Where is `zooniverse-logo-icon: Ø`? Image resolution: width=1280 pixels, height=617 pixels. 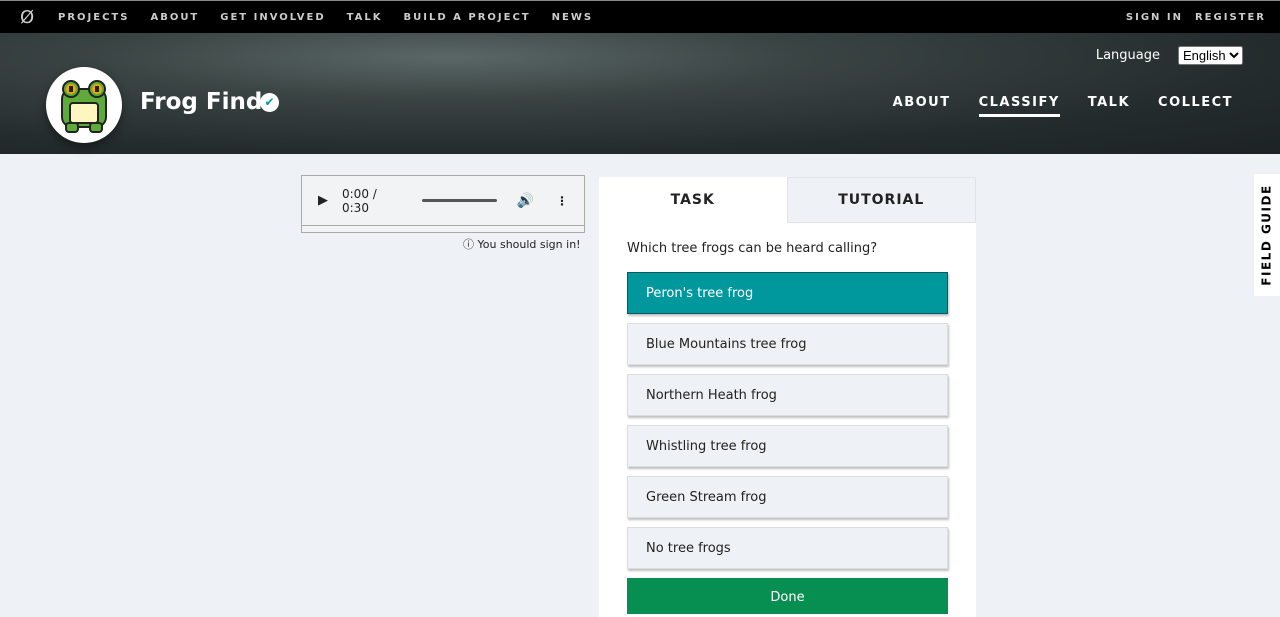 zooniverse-logo-icon: Ø is located at coordinates (39, 17).